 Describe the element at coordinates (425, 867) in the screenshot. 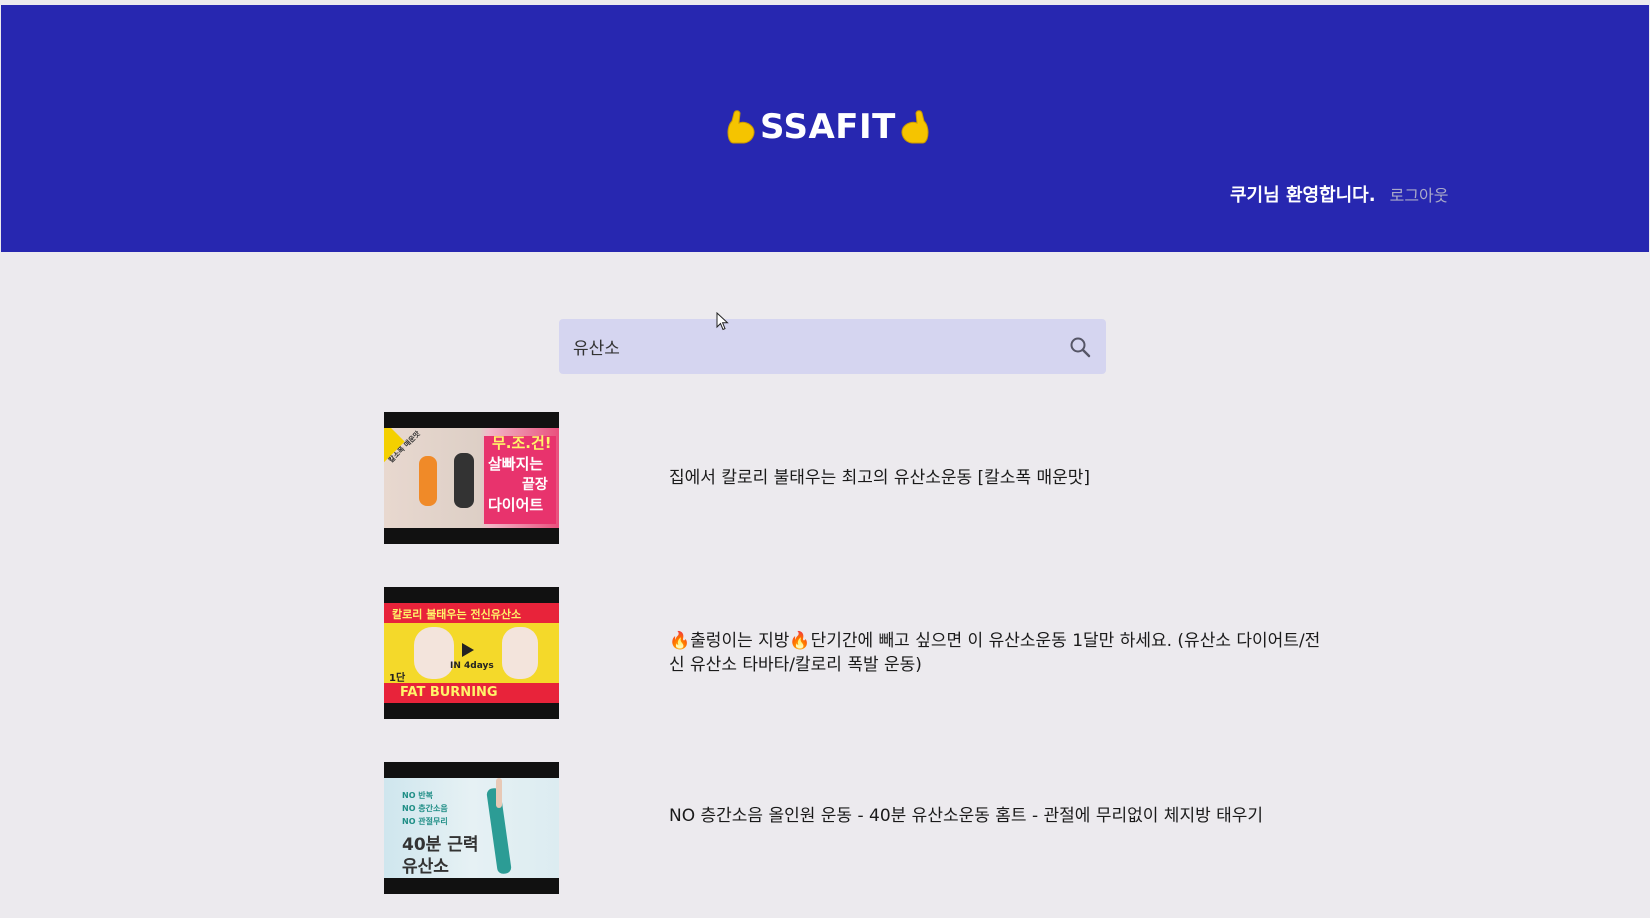

I see `thumbnail-text: 유산소` at that location.